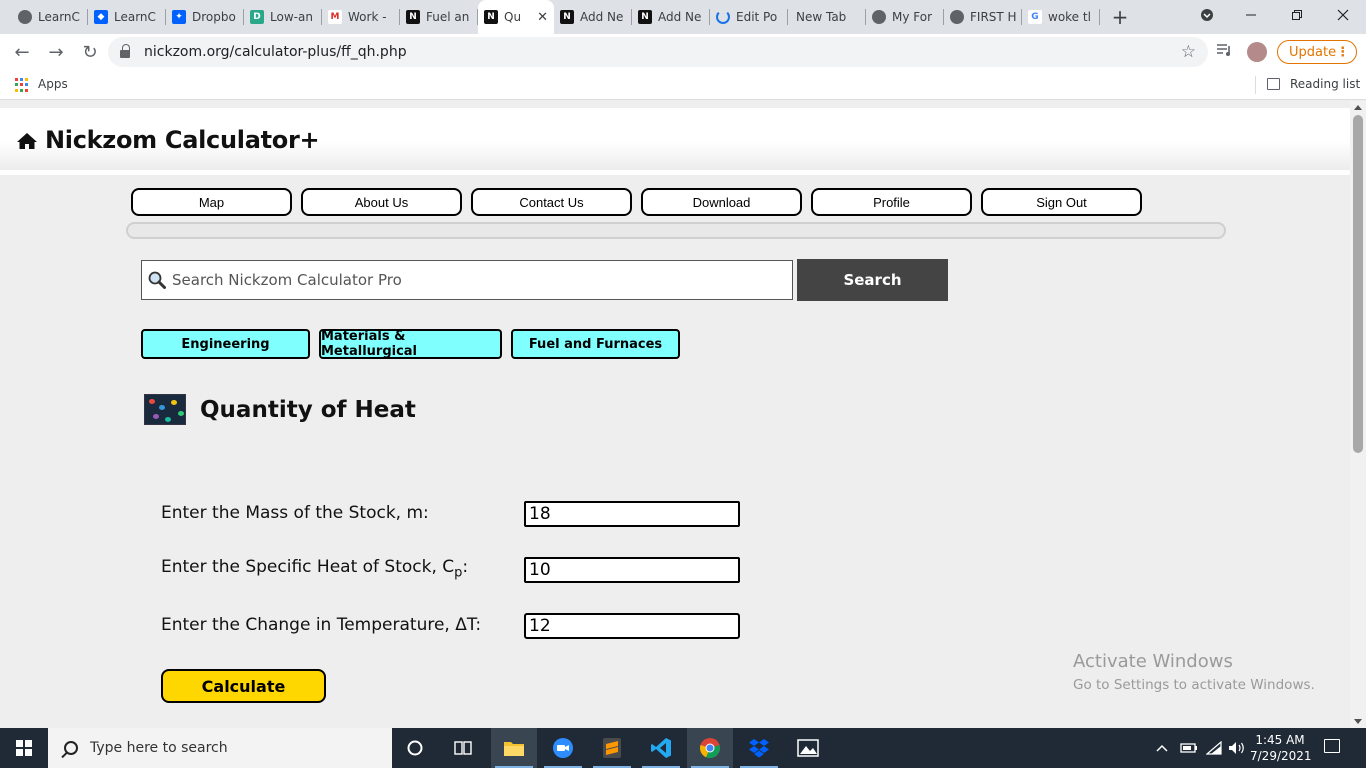 Image resolution: width=1366 pixels, height=768 pixels. I want to click on box-icon: ◆, so click(101, 17).